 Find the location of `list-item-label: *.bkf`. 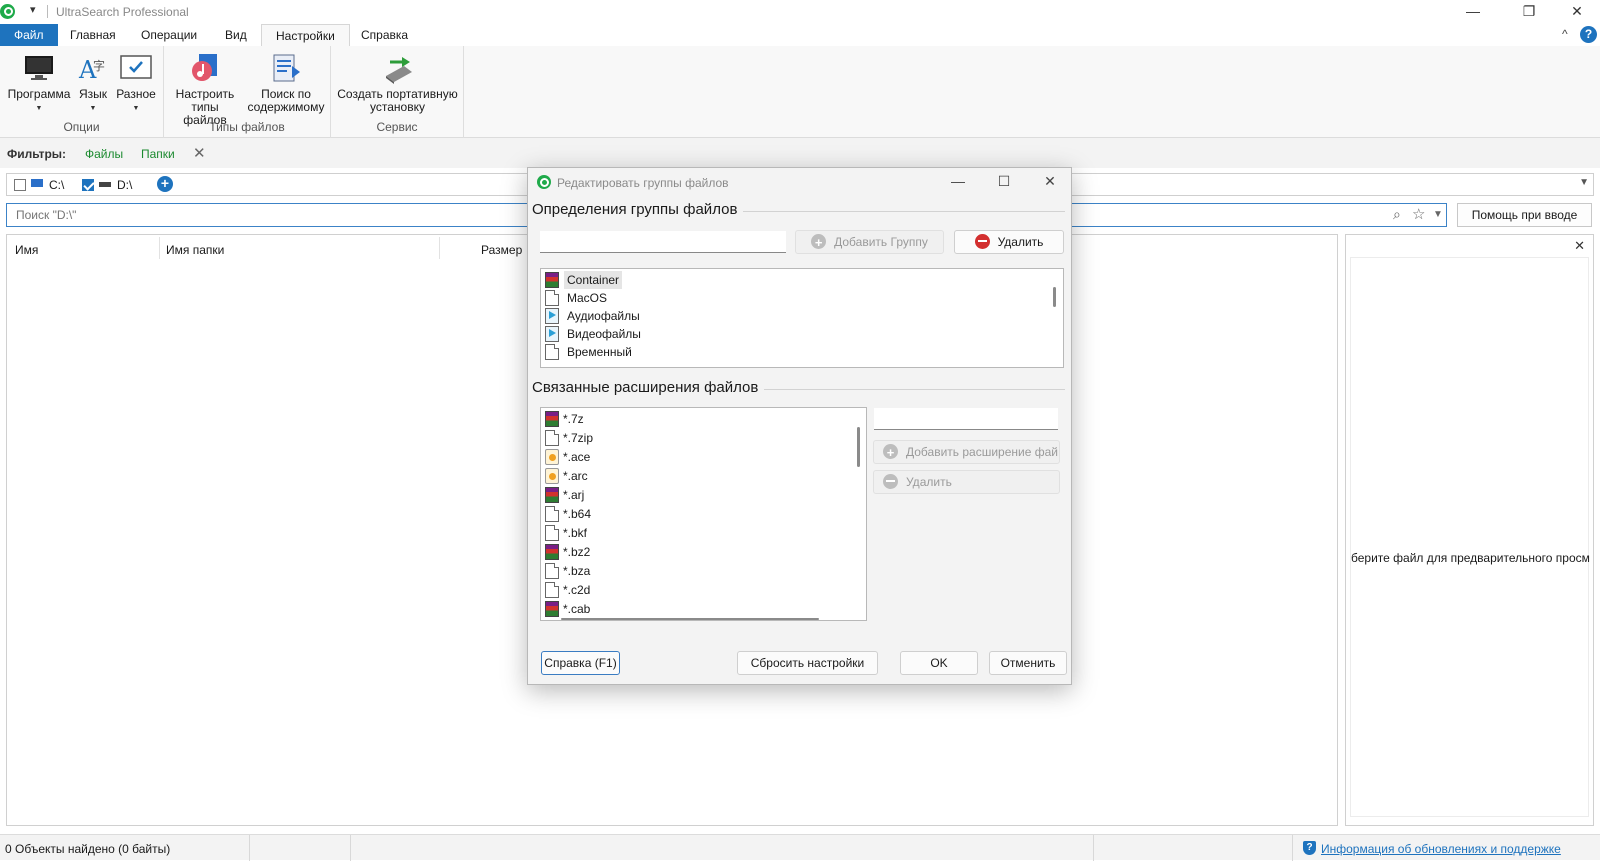

list-item-label: *.bkf is located at coordinates (575, 533).